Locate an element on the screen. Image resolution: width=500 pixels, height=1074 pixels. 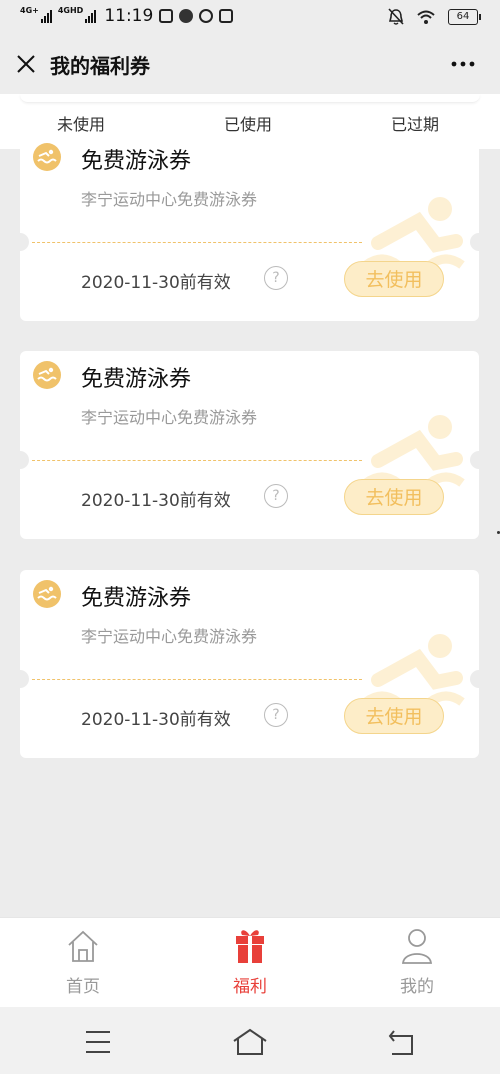
nav-bar: 我的福利券 is located at coordinates (250, 64).